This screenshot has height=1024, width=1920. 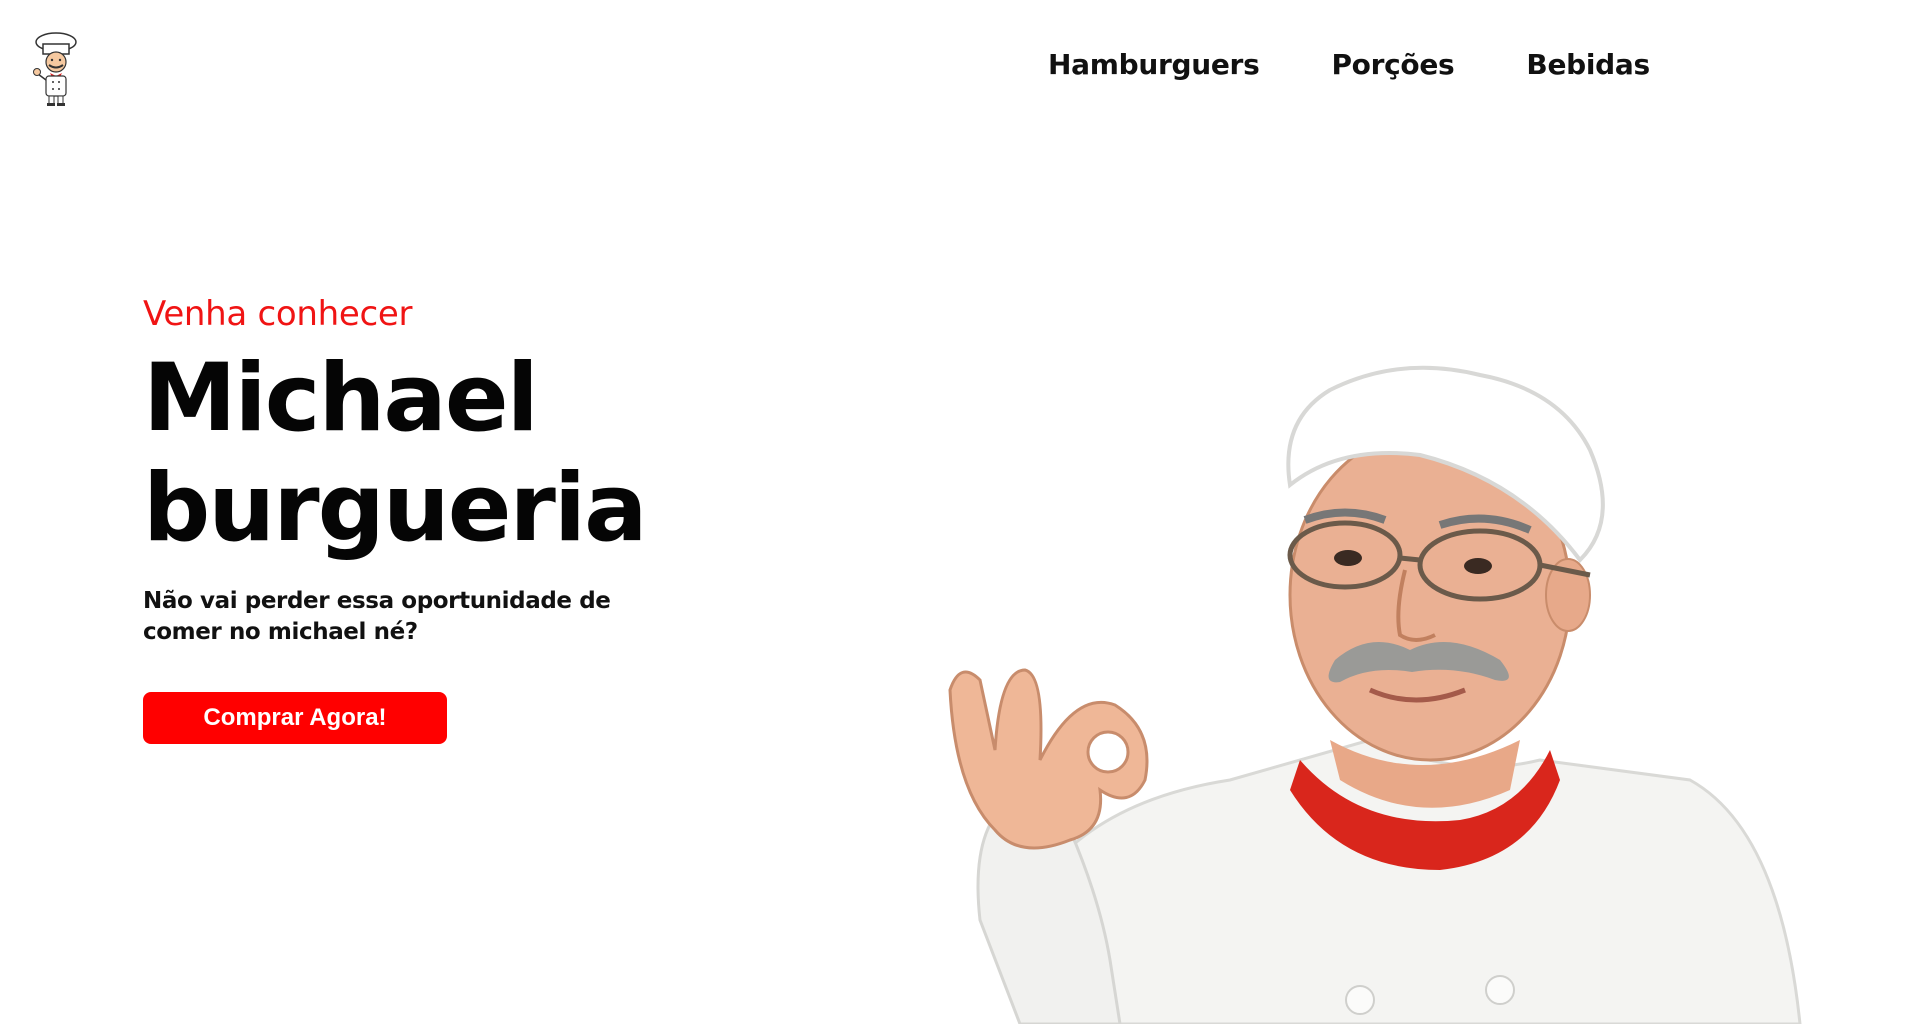 I want to click on hero-title: Michael burgueria, so click(x=395, y=453).